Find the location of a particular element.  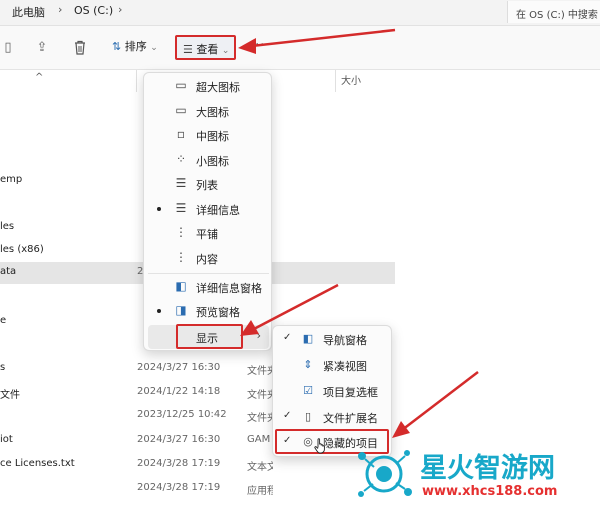

menu-item-tiles: ⋮ 平铺 is located at coordinates (208, 233).